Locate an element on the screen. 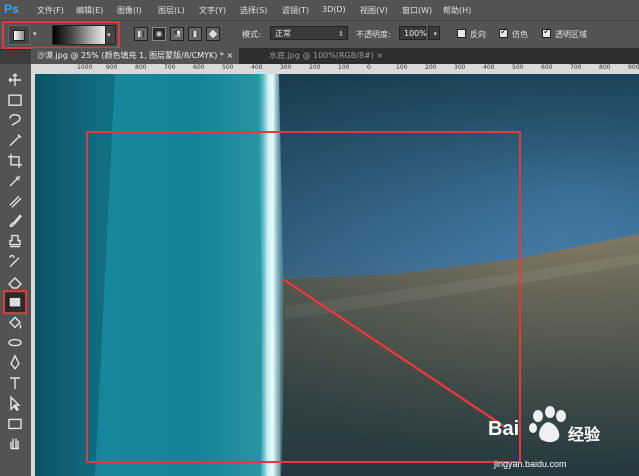  opacity-label: 不透明度: is located at coordinates (373, 34).